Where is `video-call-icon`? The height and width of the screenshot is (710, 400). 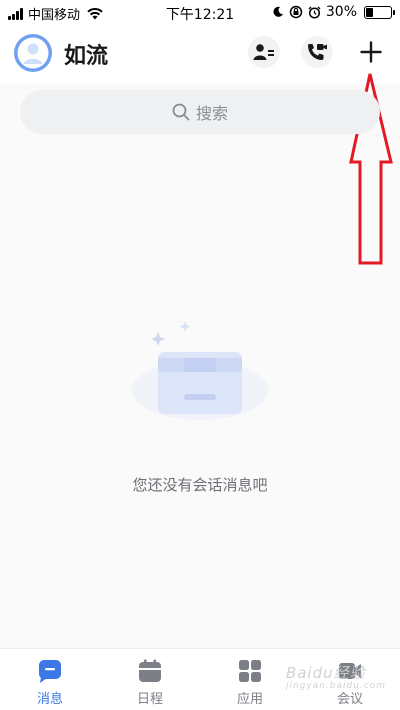 video-call-icon is located at coordinates (317, 52).